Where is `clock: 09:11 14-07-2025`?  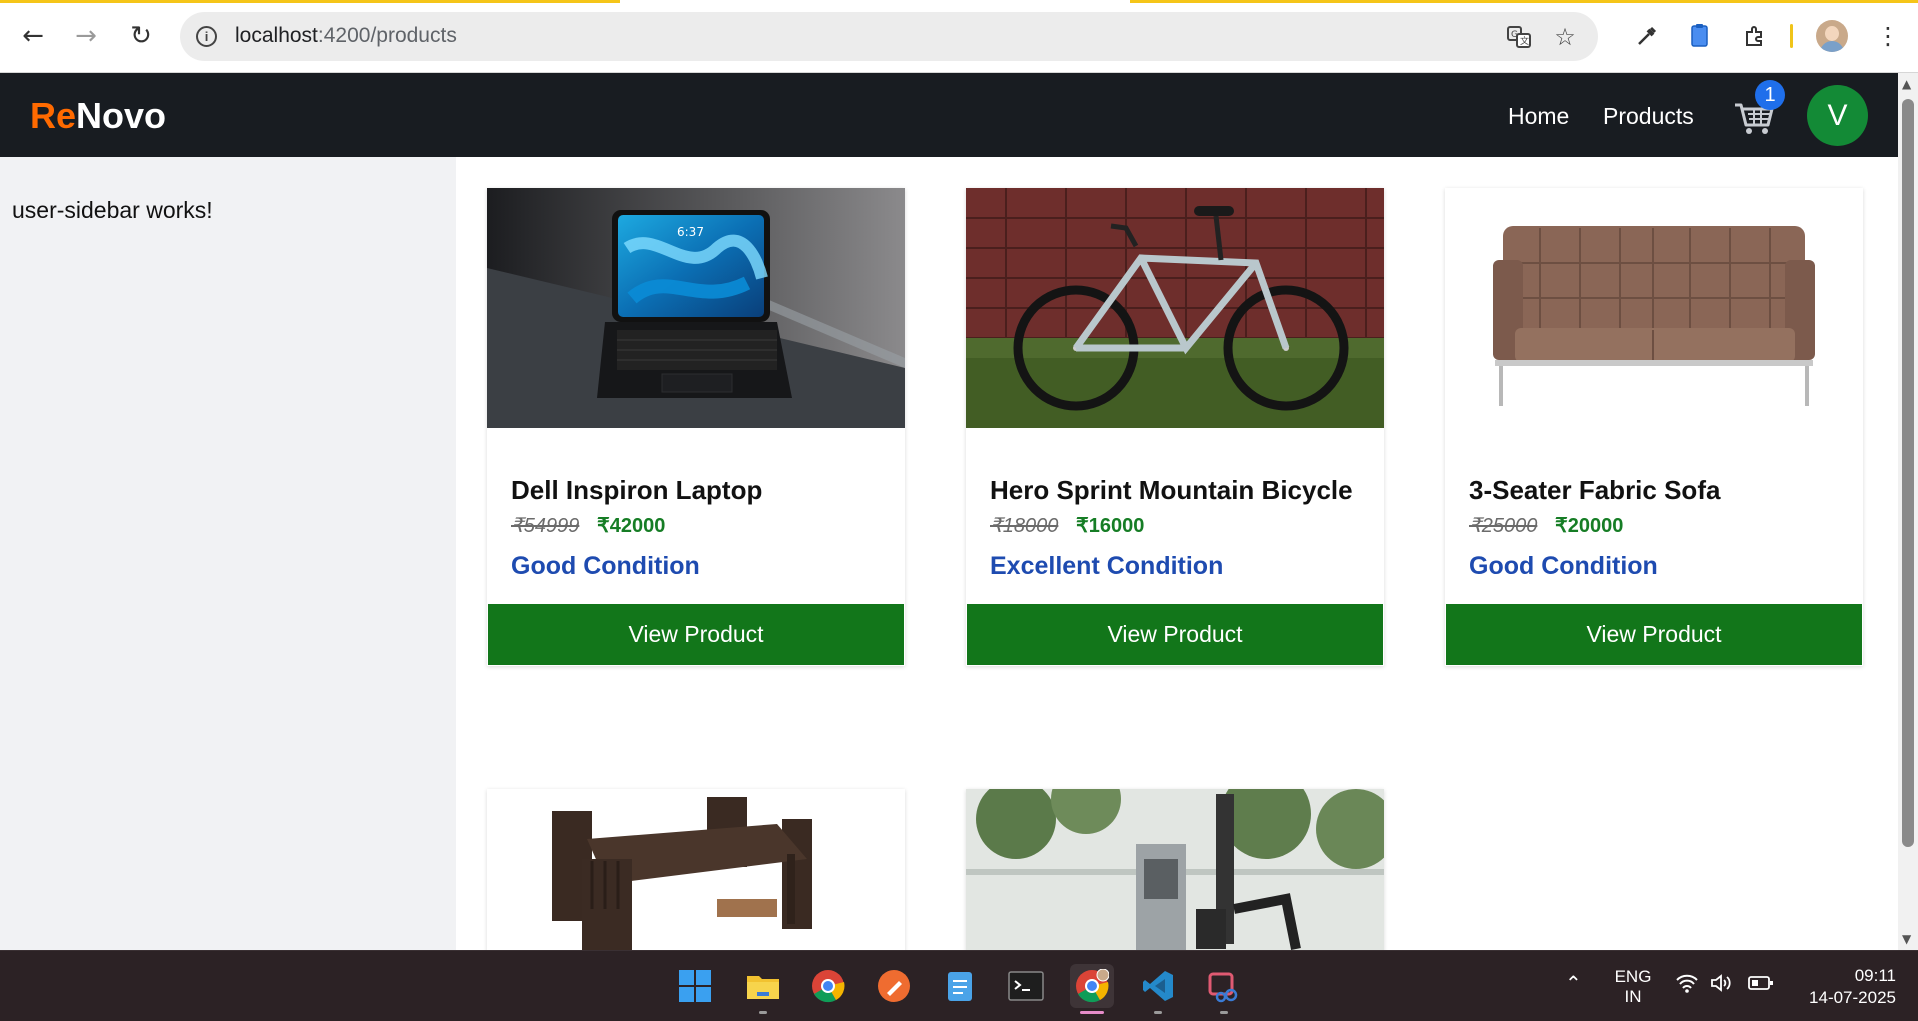
clock: 09:11 14-07-2025 is located at coordinates (1846, 987).